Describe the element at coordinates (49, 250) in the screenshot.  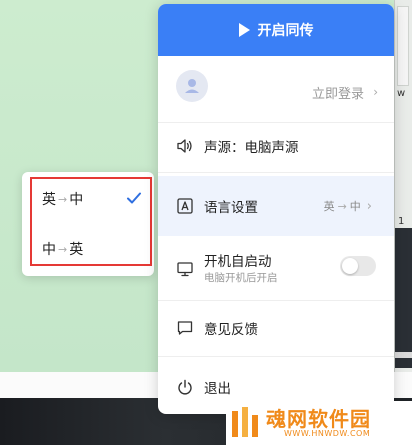
I see `lang-from: 中` at that location.